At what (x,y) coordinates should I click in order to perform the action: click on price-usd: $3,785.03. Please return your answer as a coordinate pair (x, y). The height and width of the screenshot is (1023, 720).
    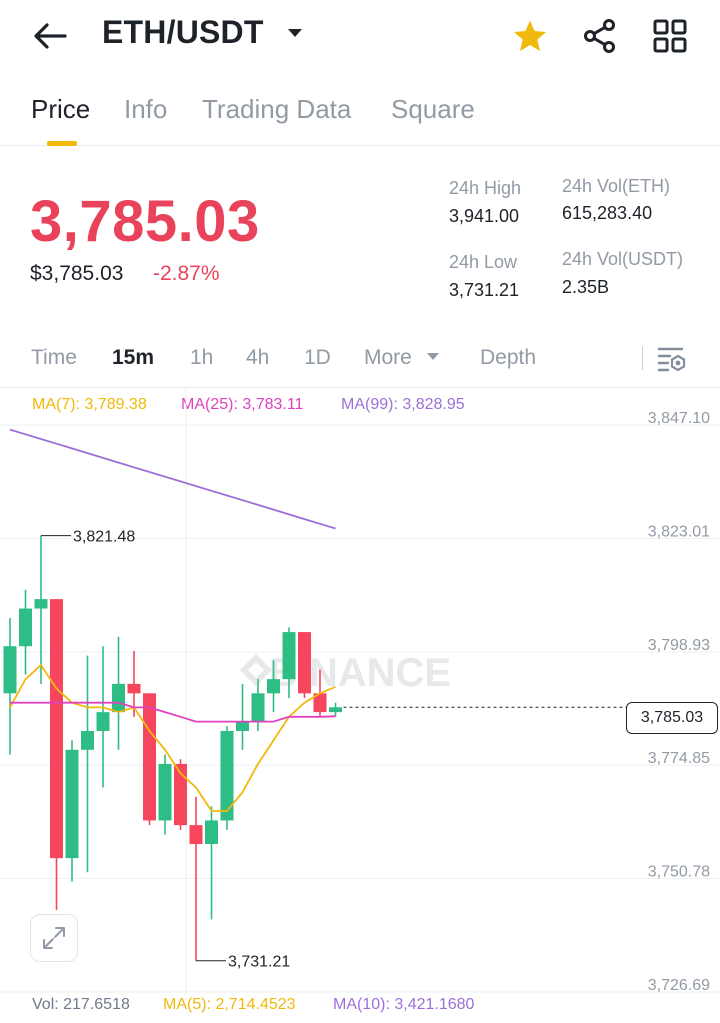
    Looking at the image, I should click on (77, 273).